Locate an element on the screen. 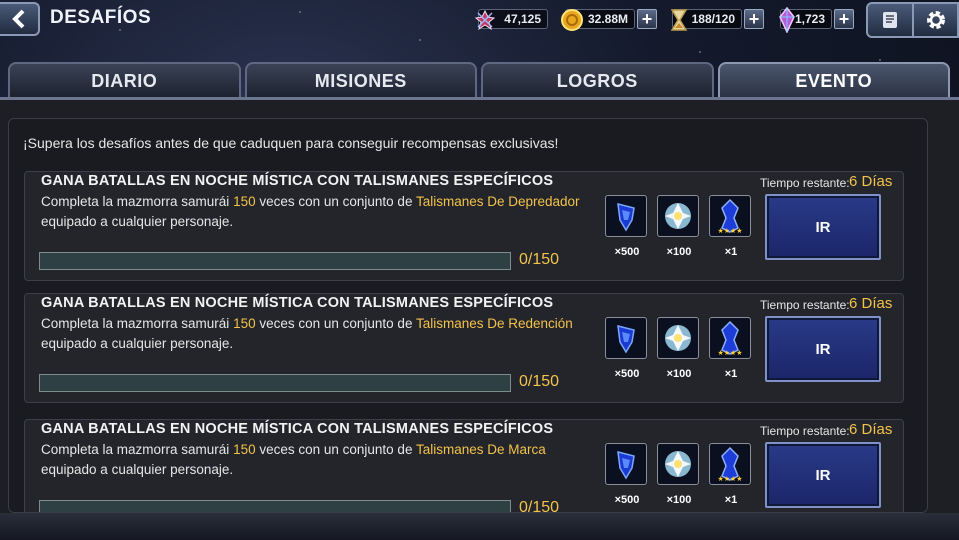  resource-crystals: 1,723 + is located at coordinates (816, 20).